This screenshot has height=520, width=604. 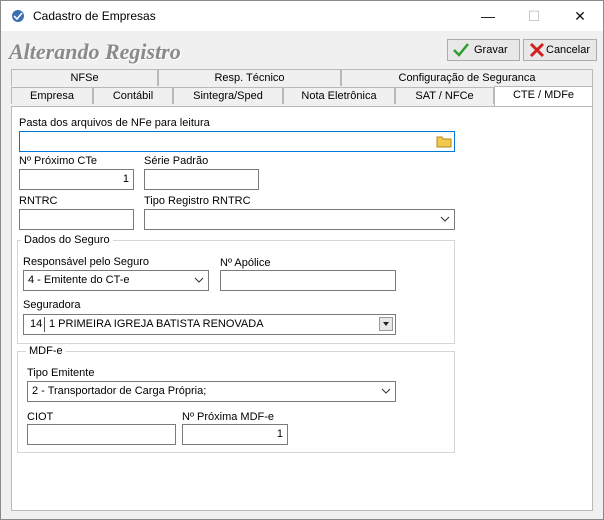 What do you see at coordinates (211, 391) in the screenshot?
I see `tipo-emitente-select: 2 - Transportador de Carga Própria;` at bounding box center [211, 391].